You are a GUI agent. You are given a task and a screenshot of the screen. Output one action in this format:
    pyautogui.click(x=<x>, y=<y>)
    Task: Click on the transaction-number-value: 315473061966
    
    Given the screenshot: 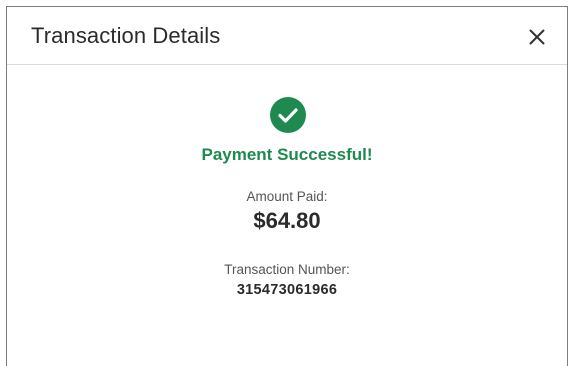 What is the action you would take?
    pyautogui.click(x=287, y=290)
    